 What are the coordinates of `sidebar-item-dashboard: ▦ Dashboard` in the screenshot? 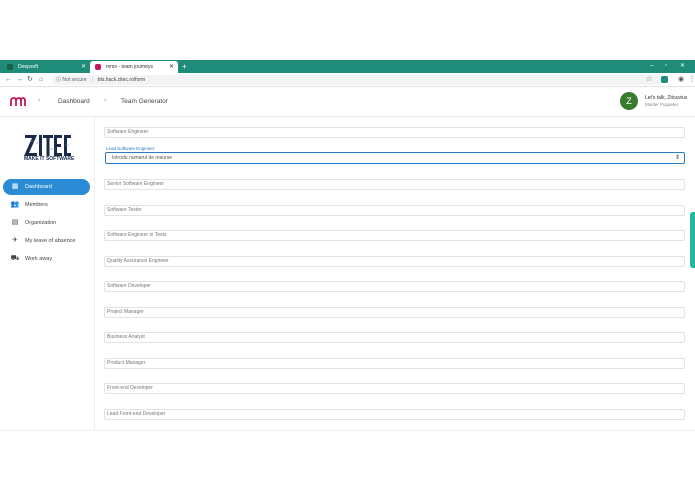 It's located at (46, 187).